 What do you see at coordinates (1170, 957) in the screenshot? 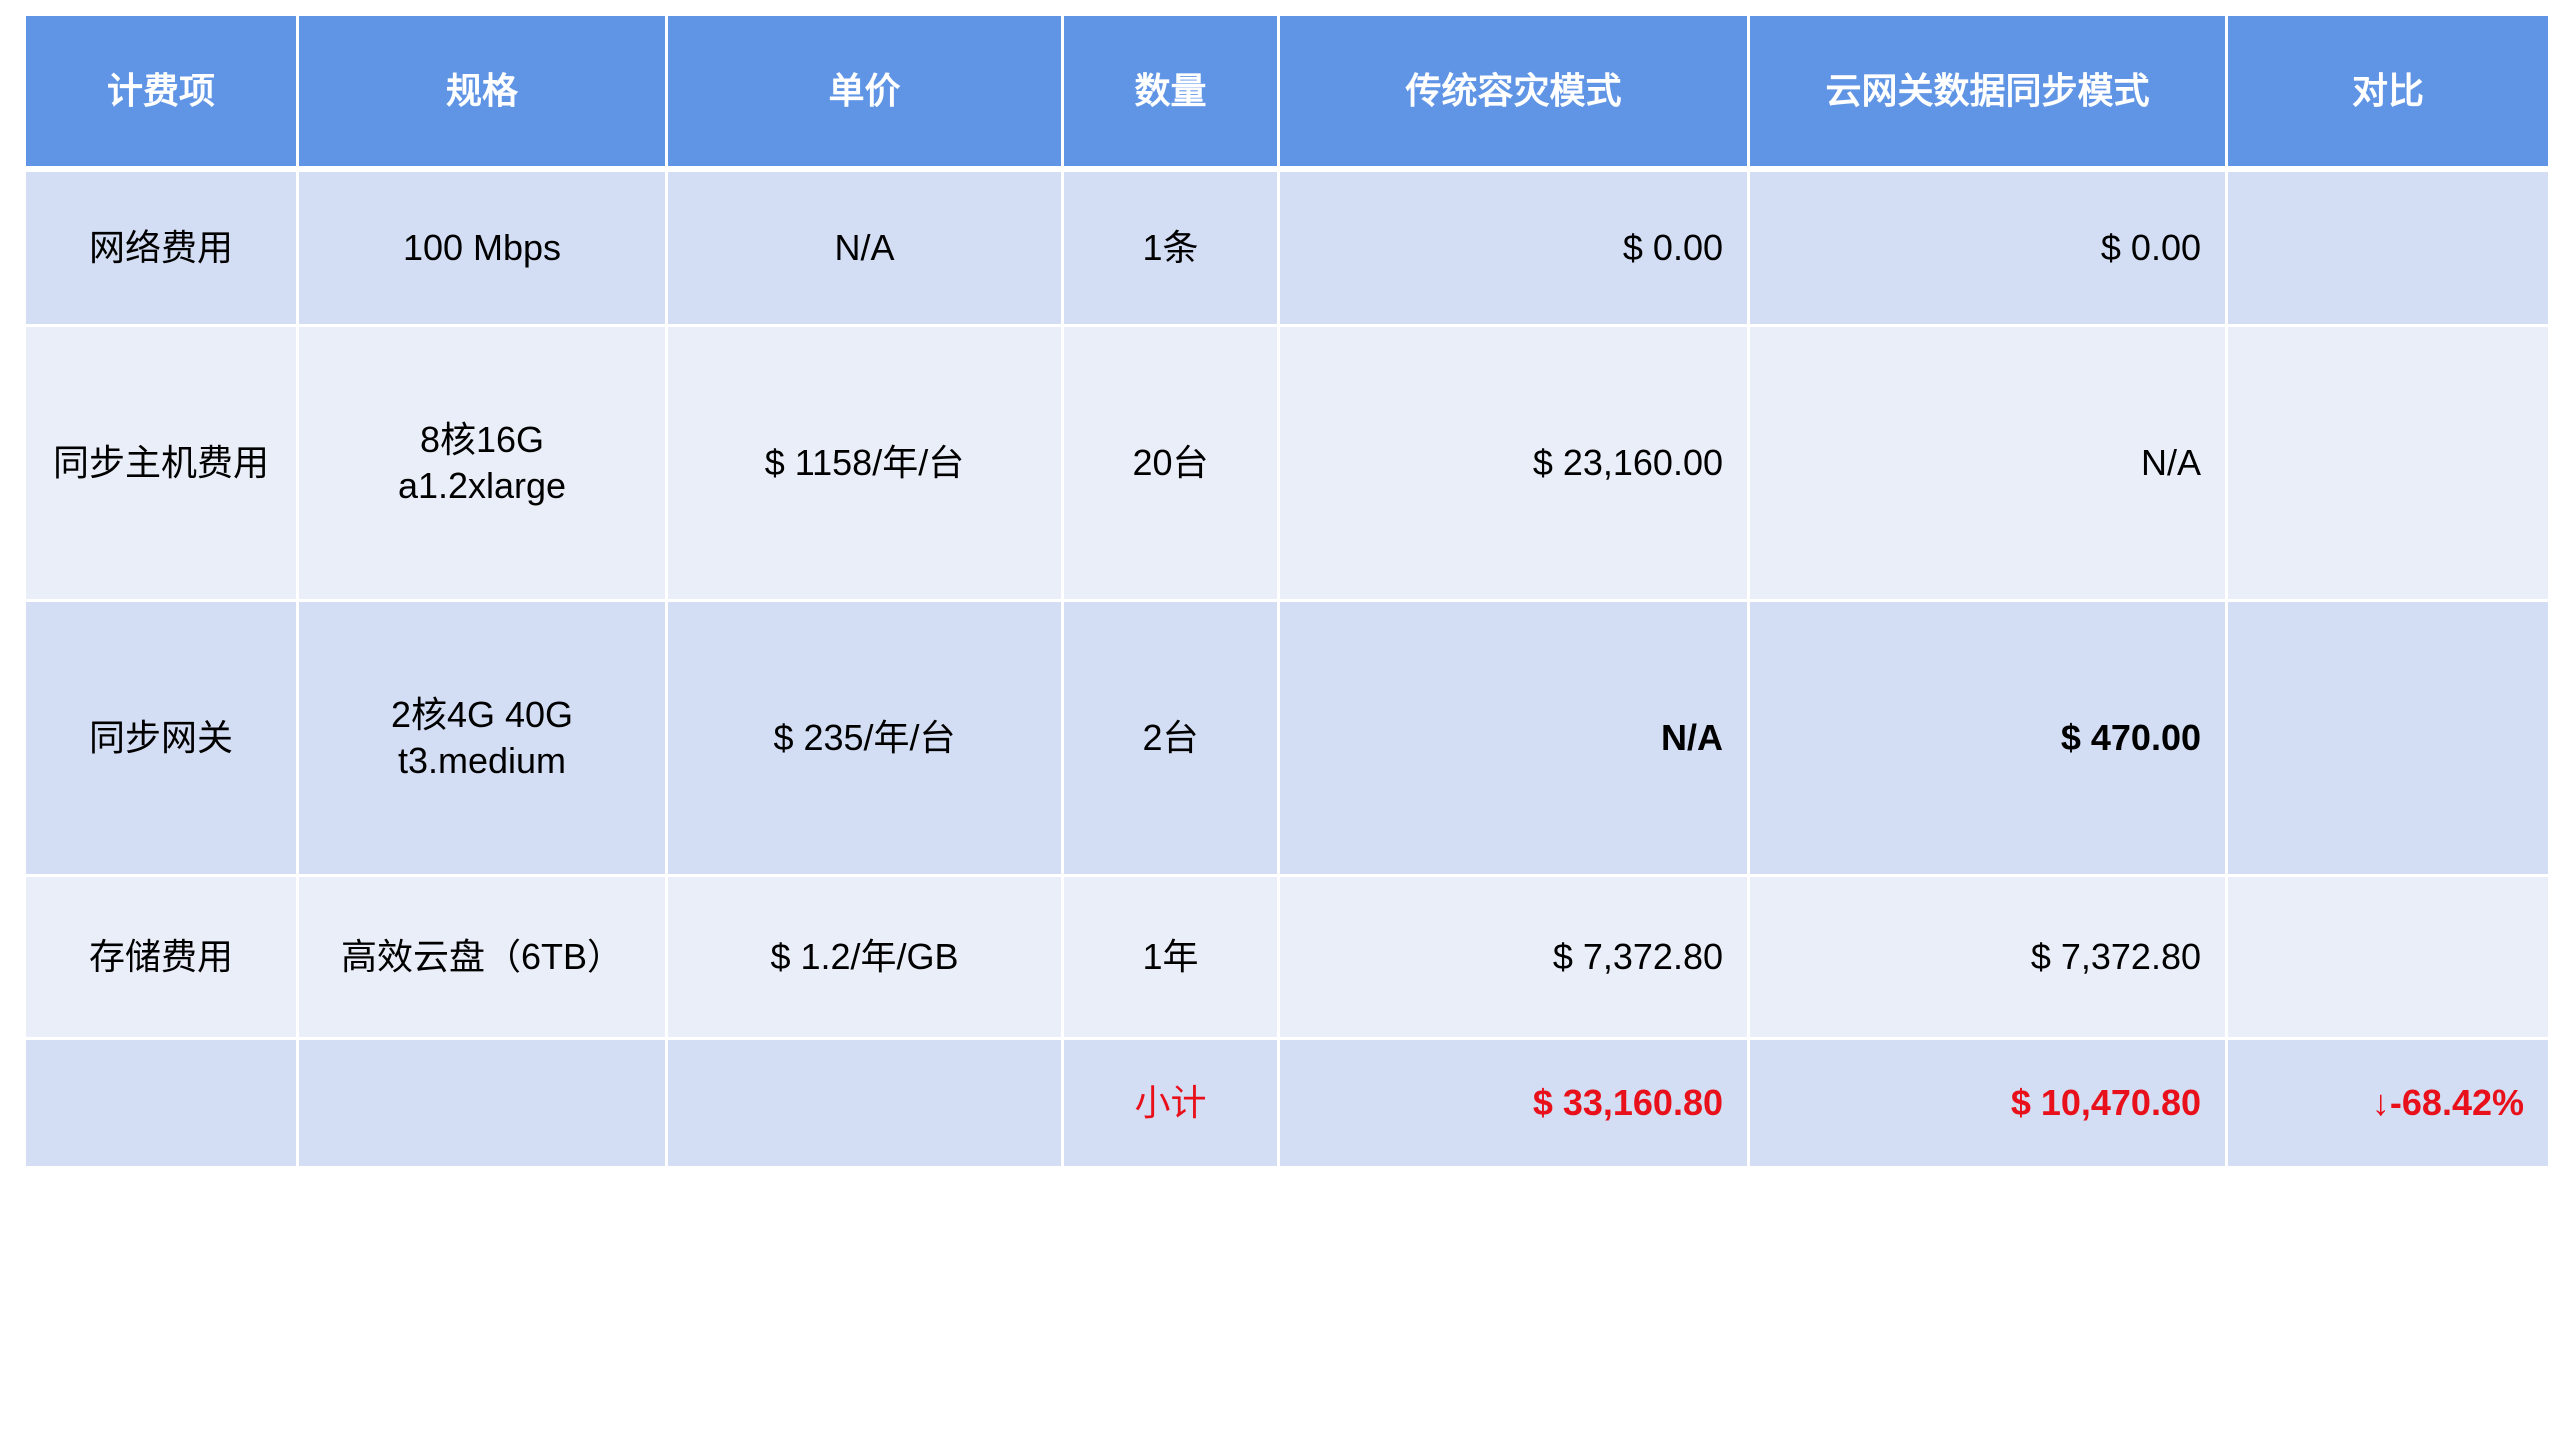
I see `cell-quantity: 1年` at bounding box center [1170, 957].